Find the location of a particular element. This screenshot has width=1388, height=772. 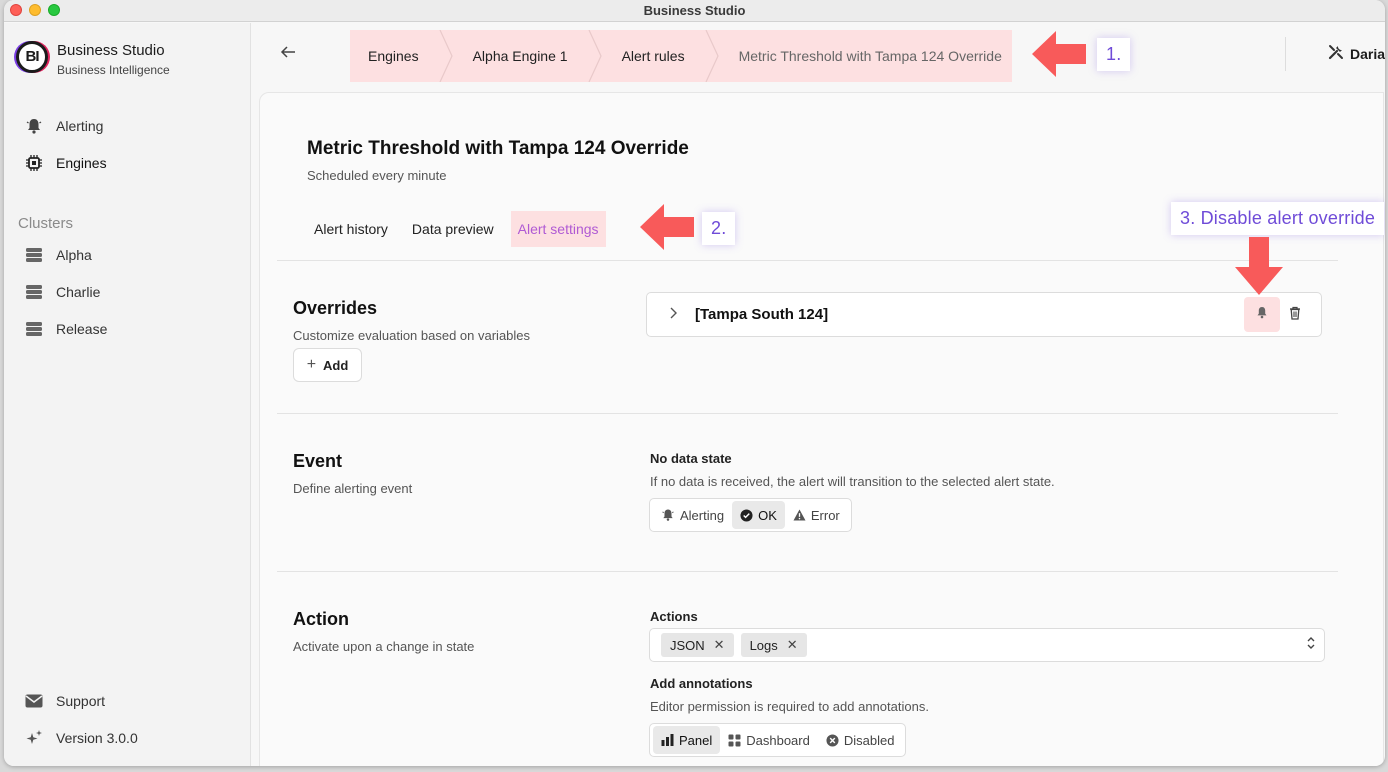

tools-icon is located at coordinates (1336, 54).